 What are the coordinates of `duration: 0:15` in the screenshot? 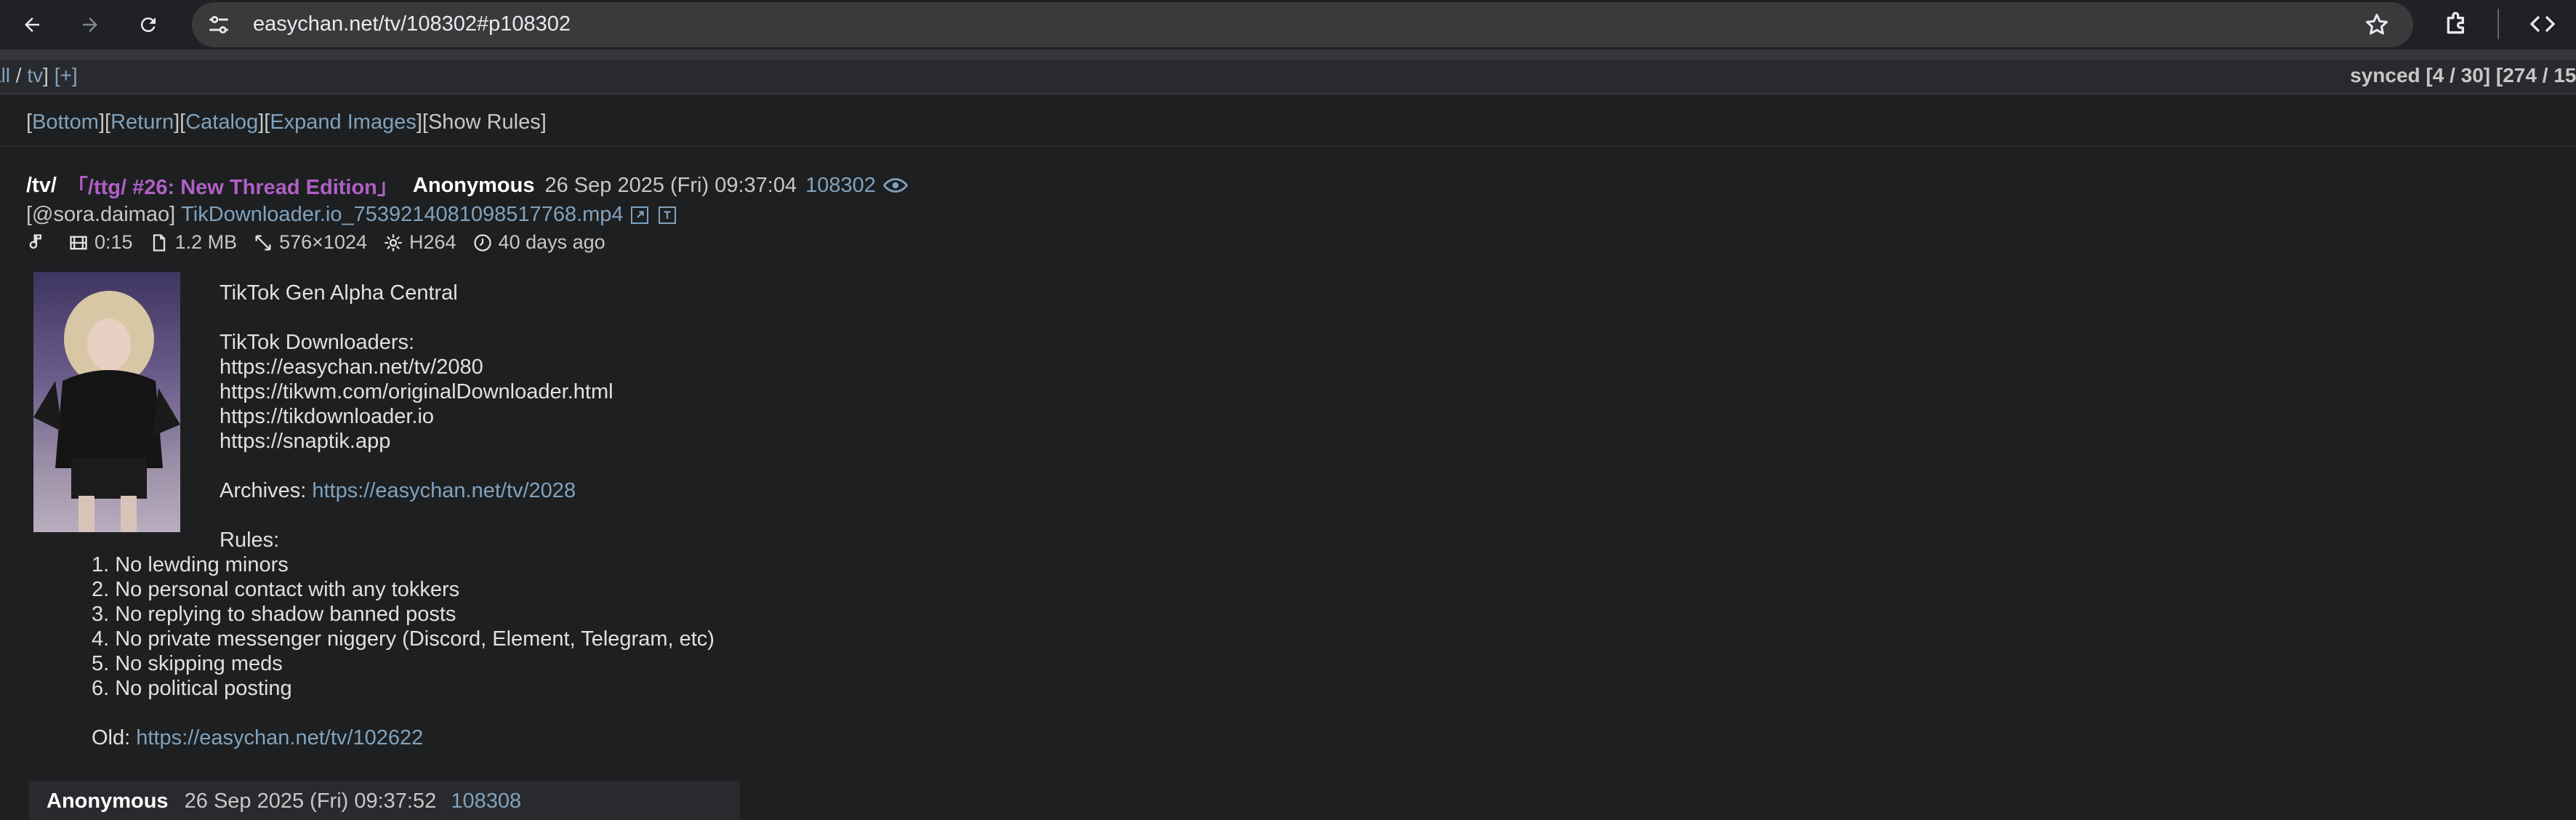 It's located at (100, 242).